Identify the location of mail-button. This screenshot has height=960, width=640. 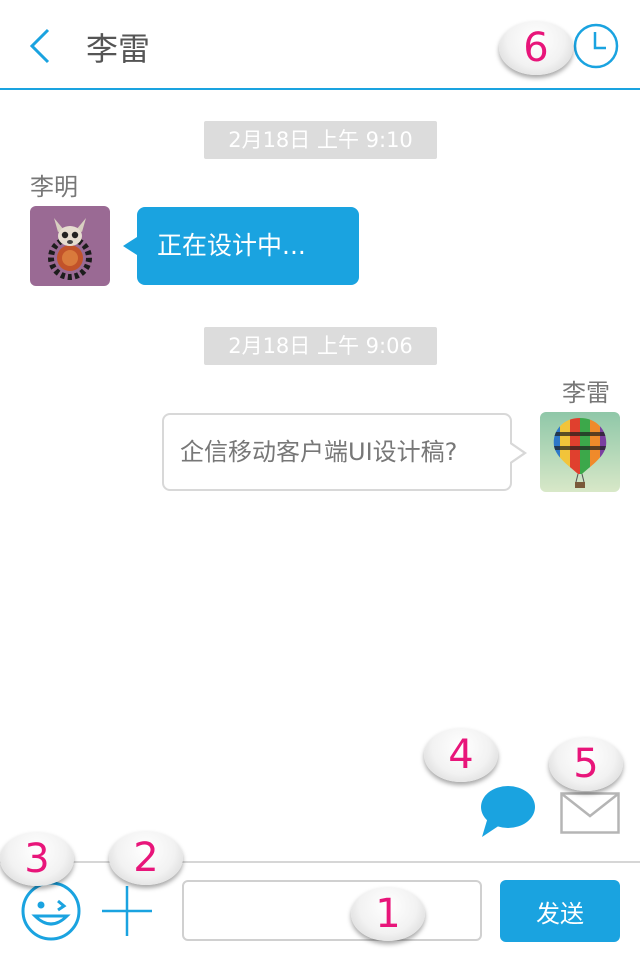
(590, 813).